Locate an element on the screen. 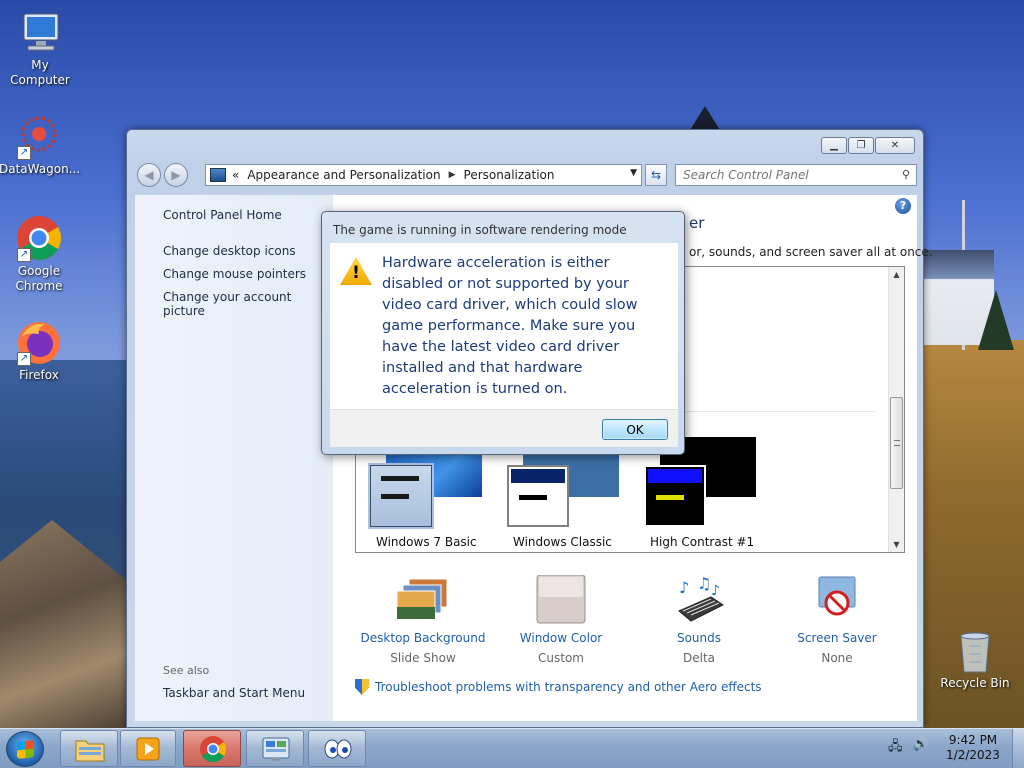 The image size is (1024, 768). setting-title: Screen Saver is located at coordinates (837, 638).